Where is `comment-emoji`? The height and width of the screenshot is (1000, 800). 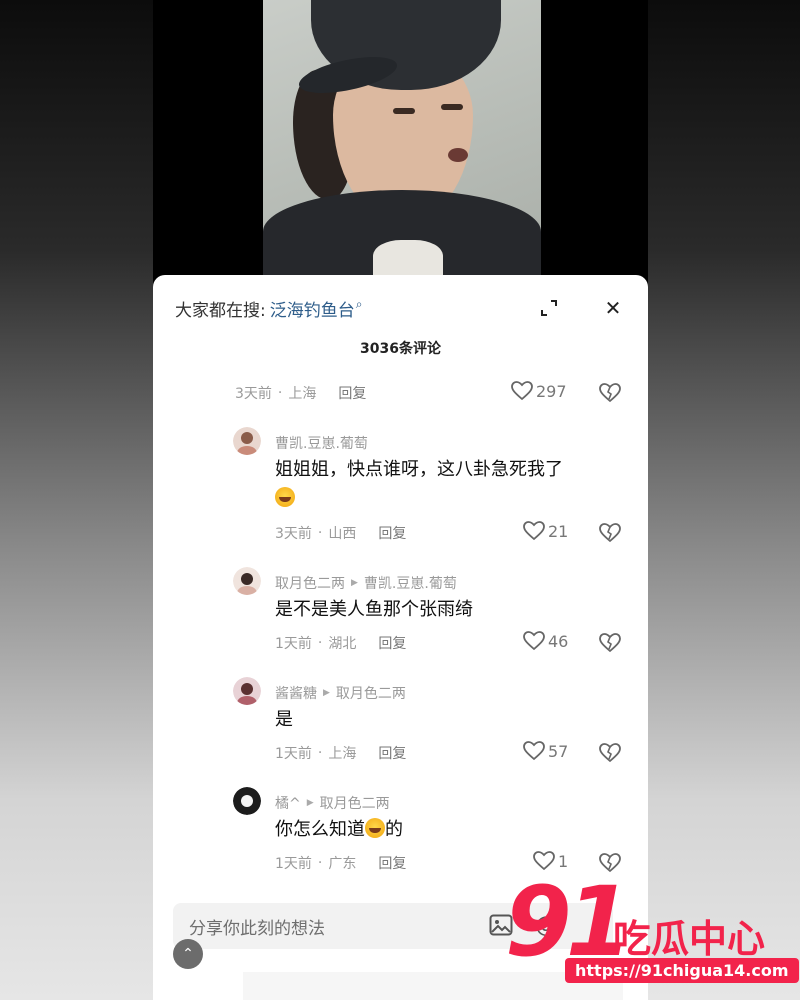 comment-emoji is located at coordinates (285, 497).